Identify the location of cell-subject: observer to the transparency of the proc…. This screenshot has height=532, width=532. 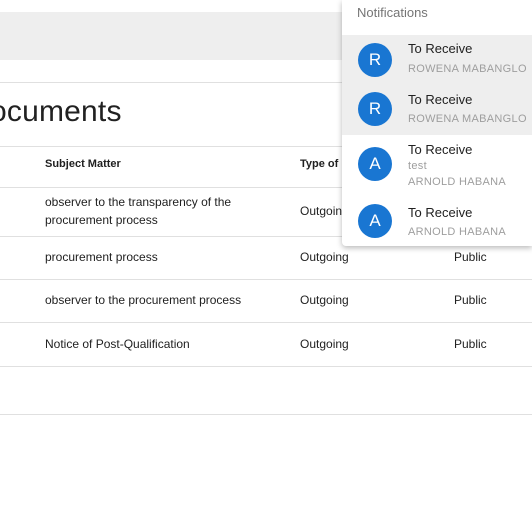
(138, 211).